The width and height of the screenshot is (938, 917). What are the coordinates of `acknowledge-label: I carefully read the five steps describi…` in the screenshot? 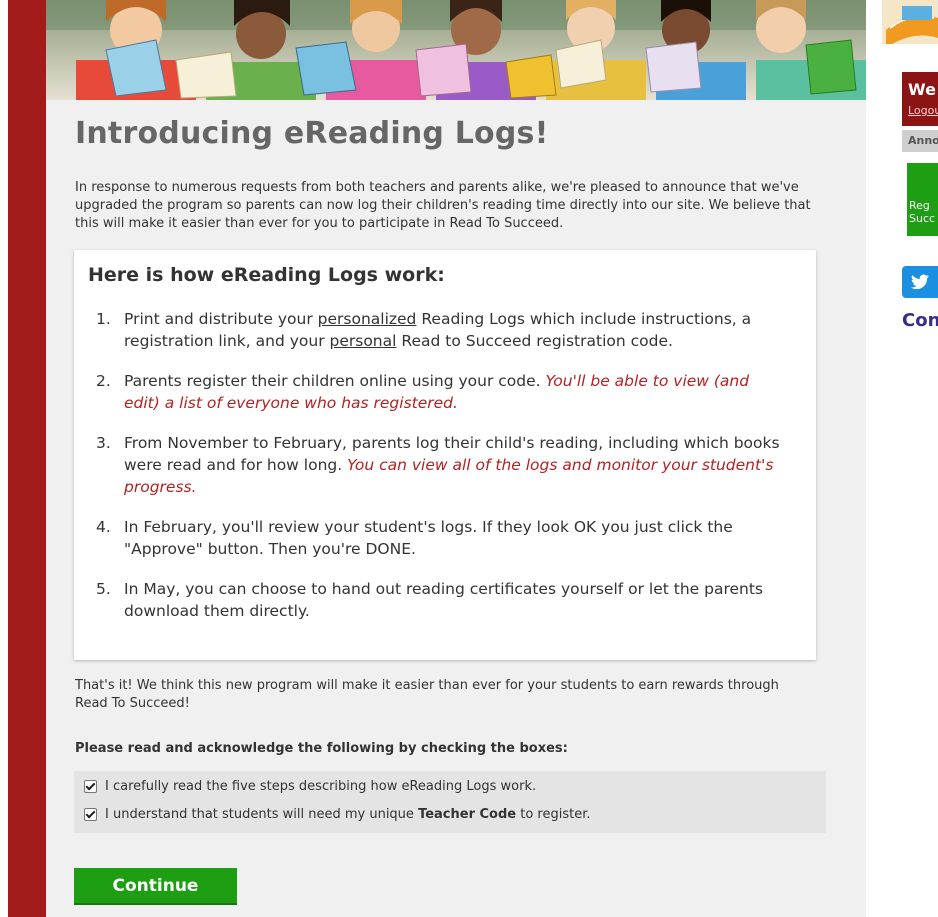 It's located at (321, 786).